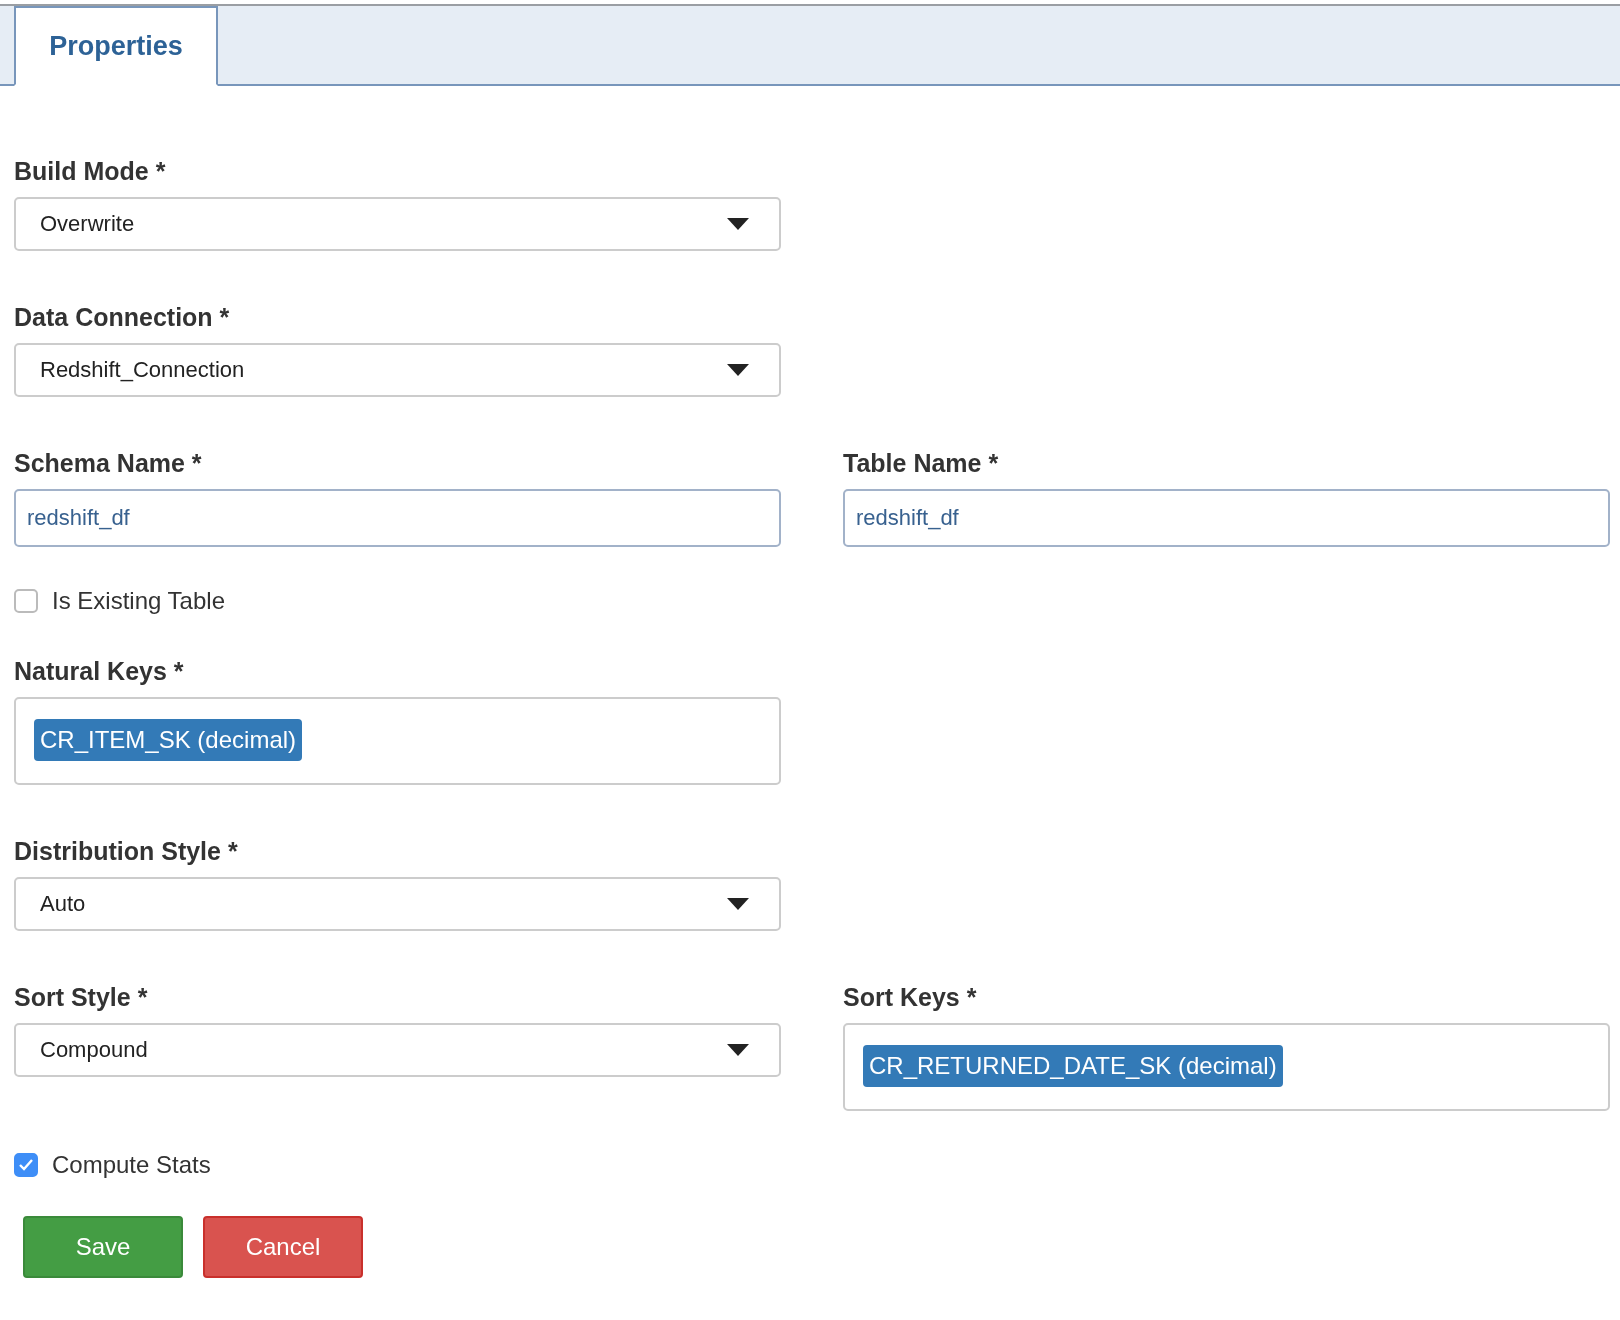  What do you see at coordinates (1073, 1066) in the screenshot?
I see `key-tag: CR_RETURNED_DATE_SK (decimal)` at bounding box center [1073, 1066].